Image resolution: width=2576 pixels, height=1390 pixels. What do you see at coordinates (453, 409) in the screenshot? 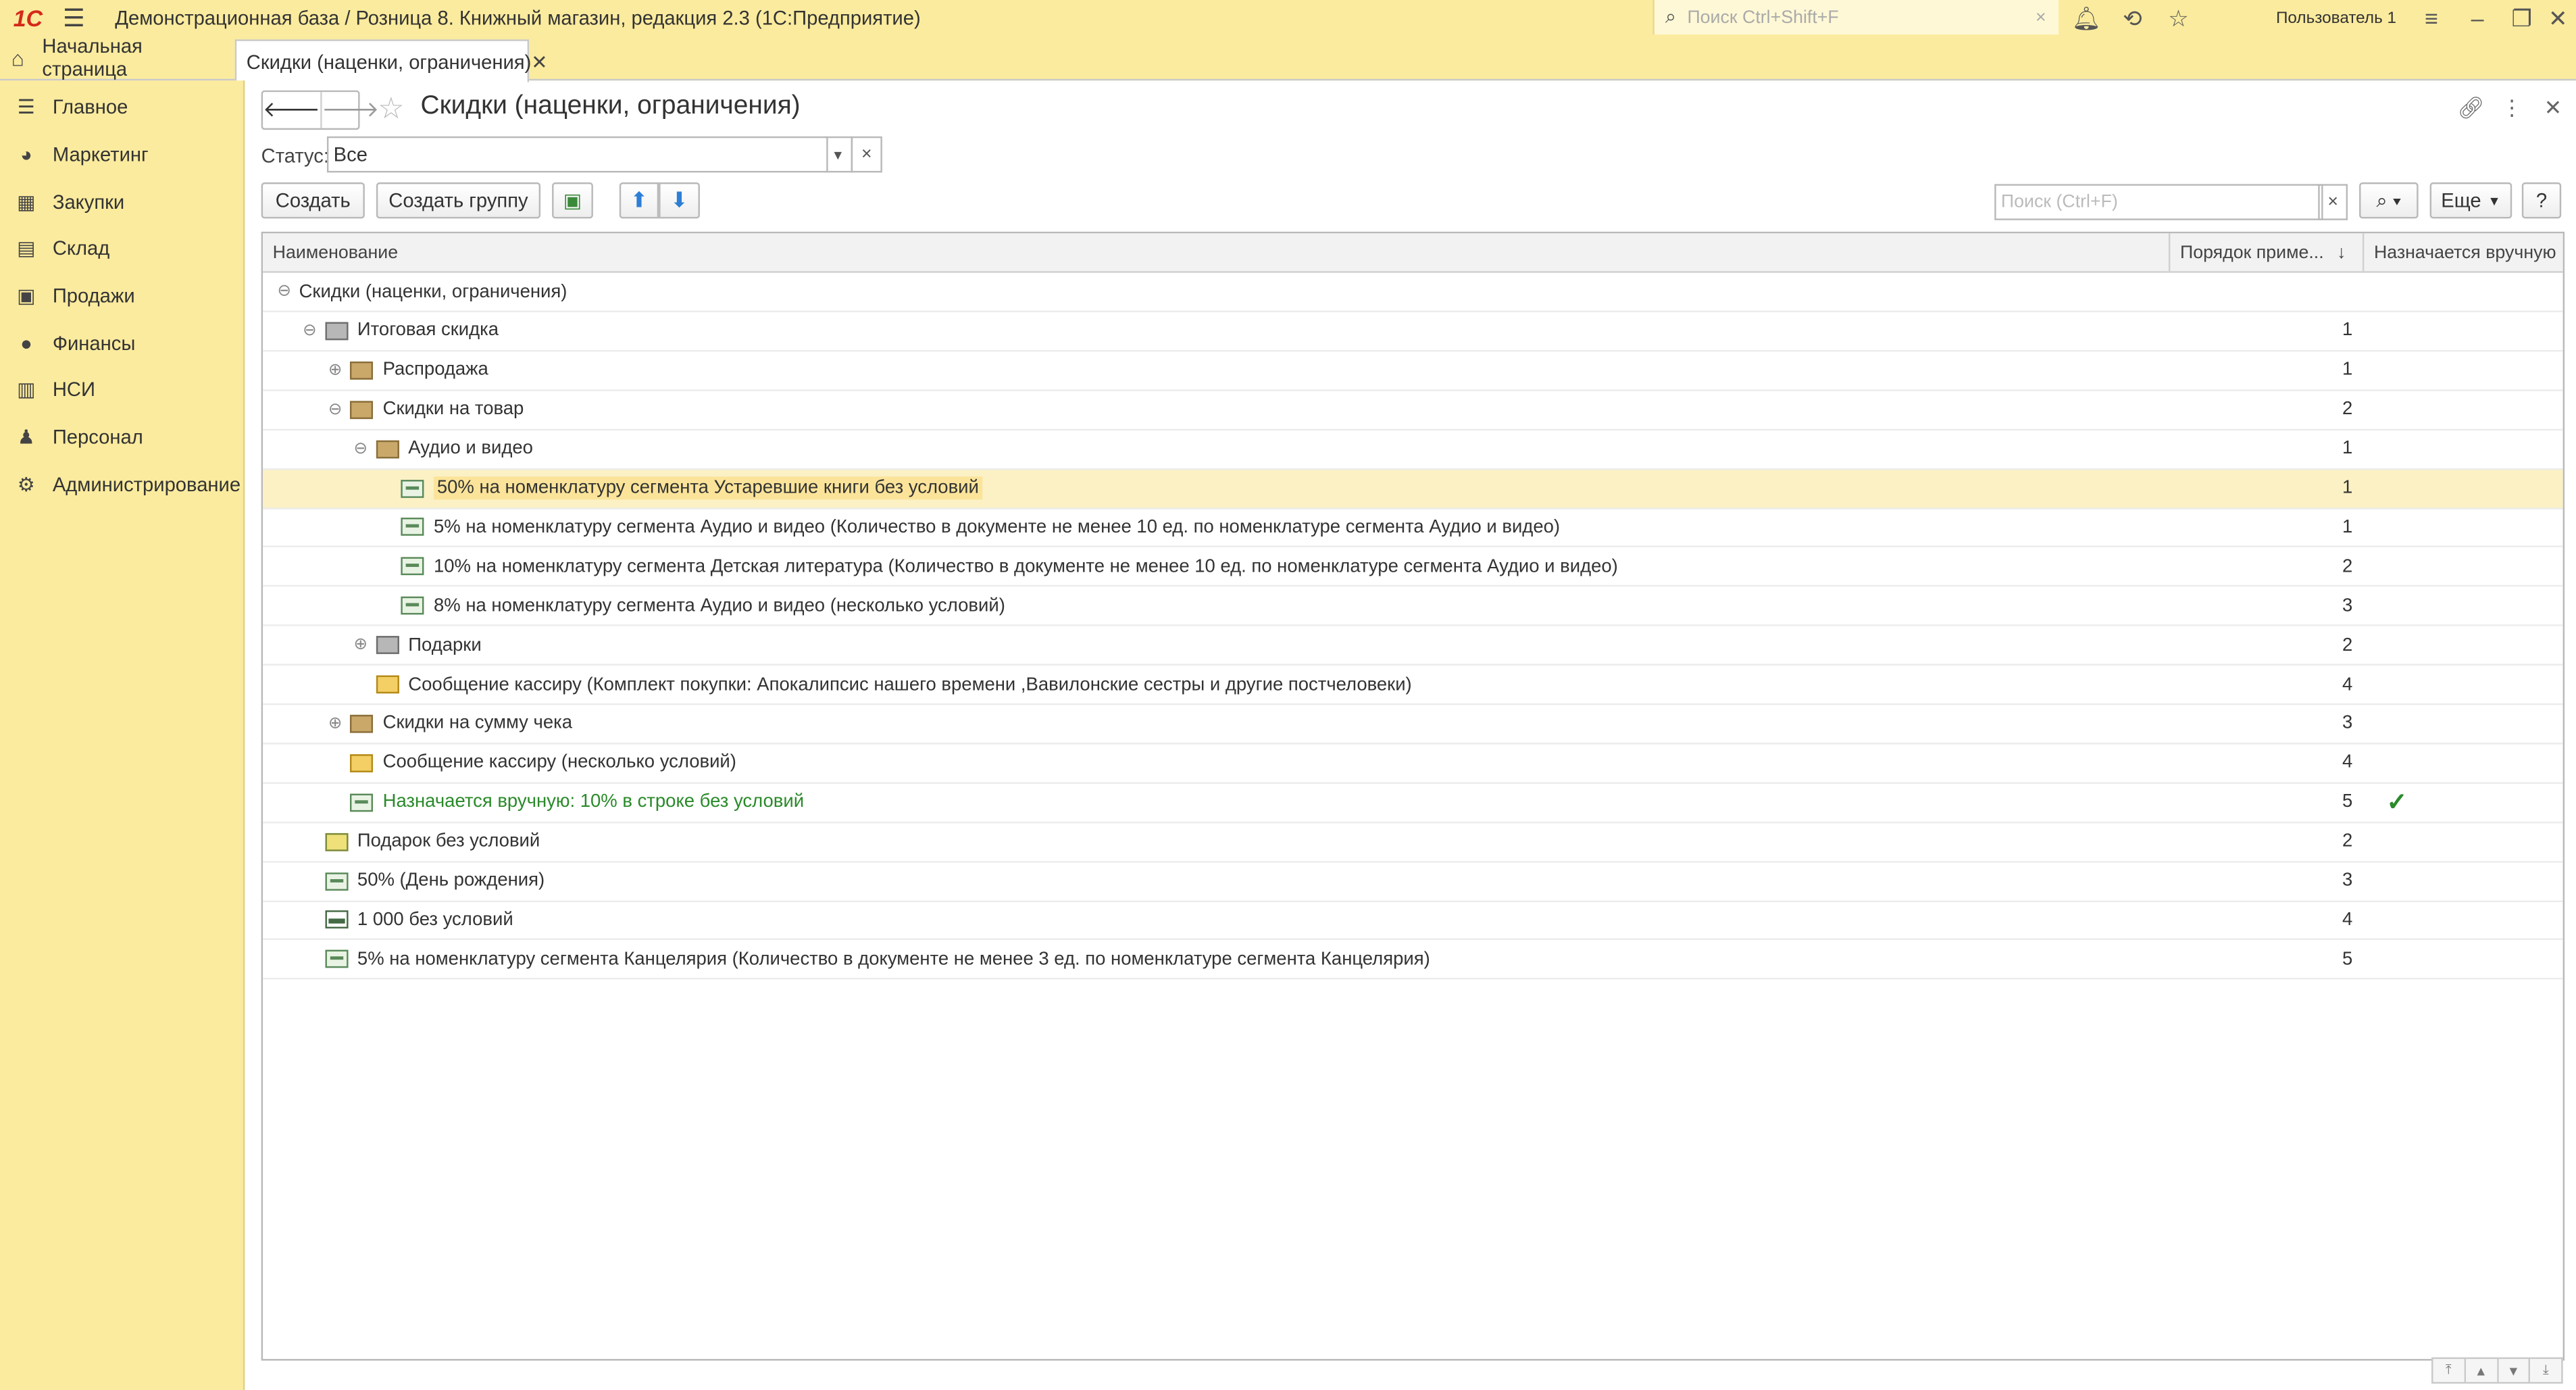
I see `row-name-text: Скидки на товар` at bounding box center [453, 409].